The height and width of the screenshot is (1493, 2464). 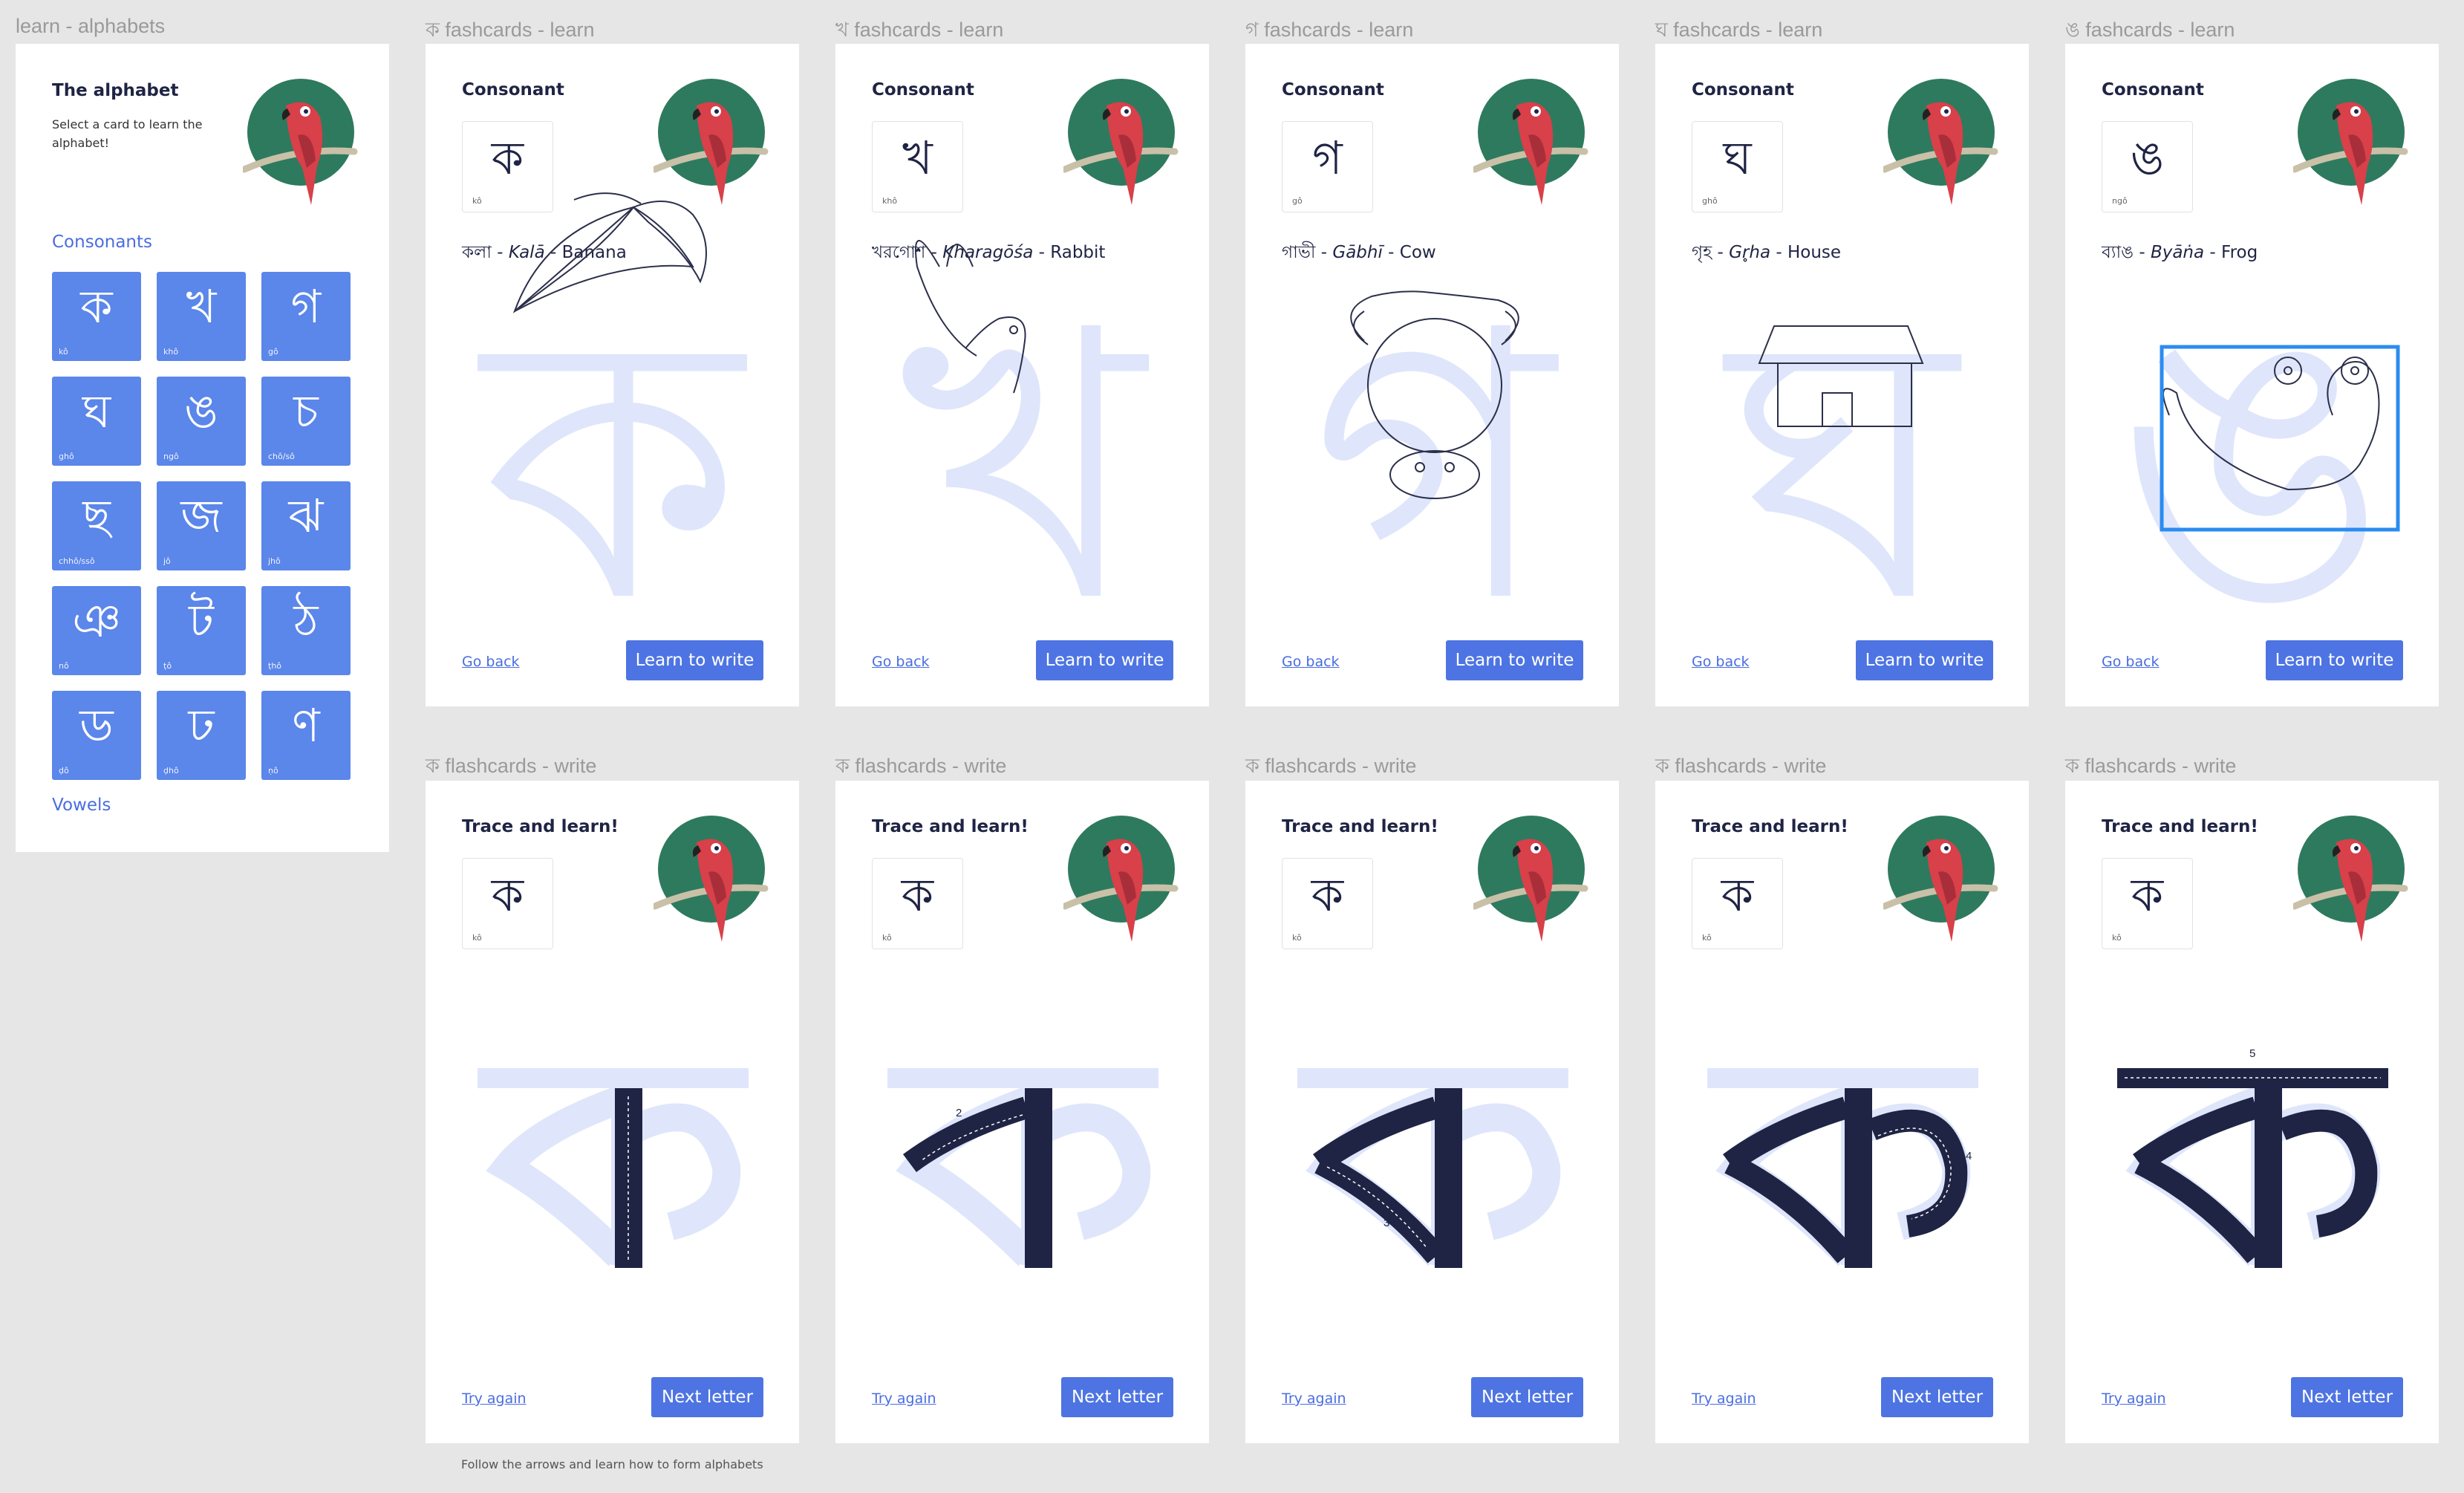 I want to click on tile-glyph: ছ, so click(x=97, y=516).